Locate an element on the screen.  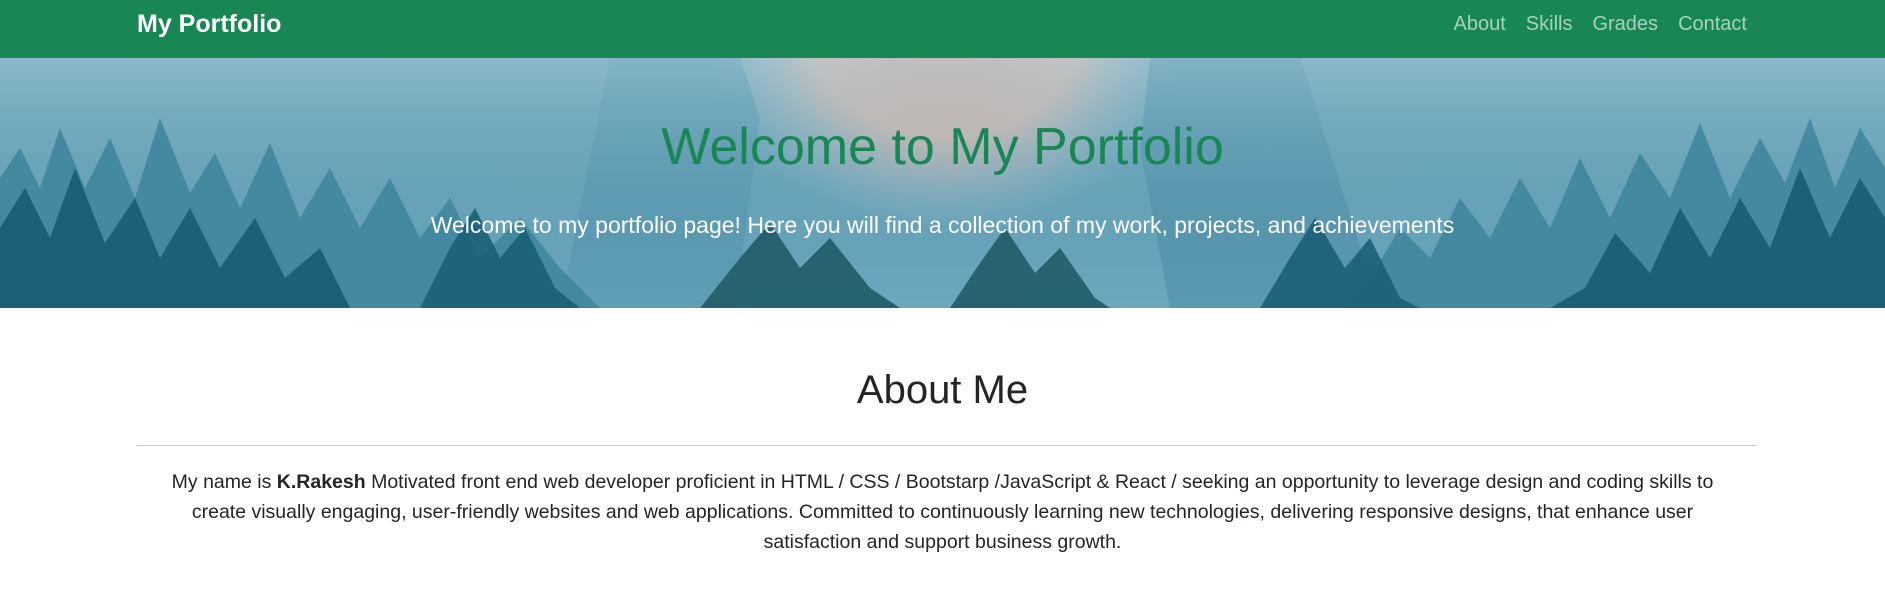
hero-title: Welcome to My Portfolio is located at coordinates (942, 147).